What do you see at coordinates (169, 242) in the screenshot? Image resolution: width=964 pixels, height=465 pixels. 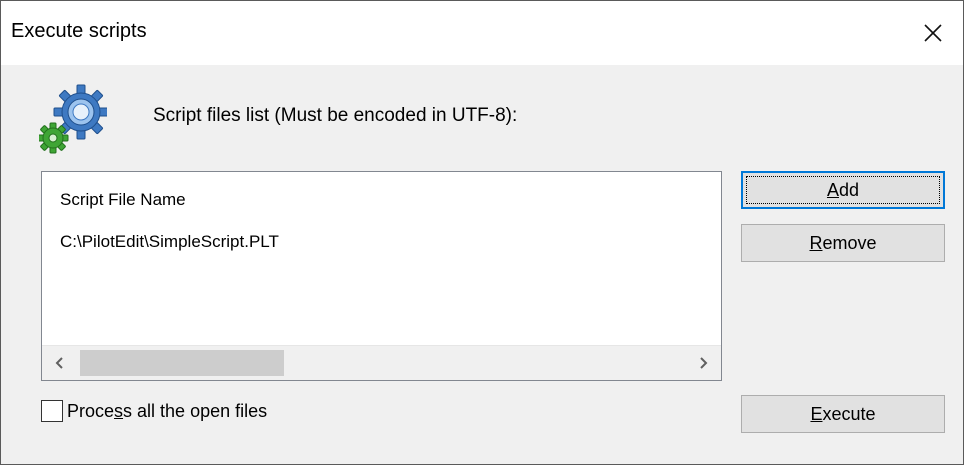 I see `list-item: C:\PilotEdit\SimpleScript.PLT` at bounding box center [169, 242].